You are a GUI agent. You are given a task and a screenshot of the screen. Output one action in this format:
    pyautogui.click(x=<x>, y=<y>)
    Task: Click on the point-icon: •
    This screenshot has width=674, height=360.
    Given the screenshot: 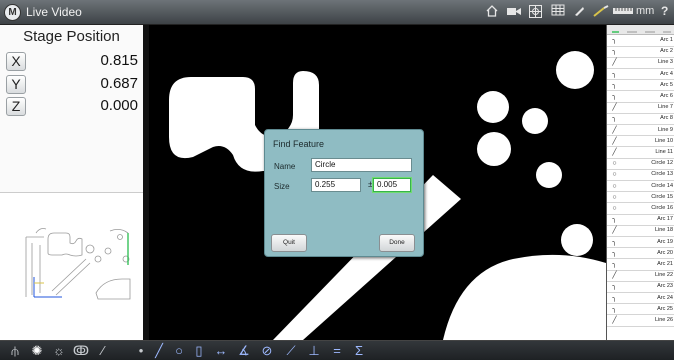 What is the action you would take?
    pyautogui.click(x=141, y=351)
    